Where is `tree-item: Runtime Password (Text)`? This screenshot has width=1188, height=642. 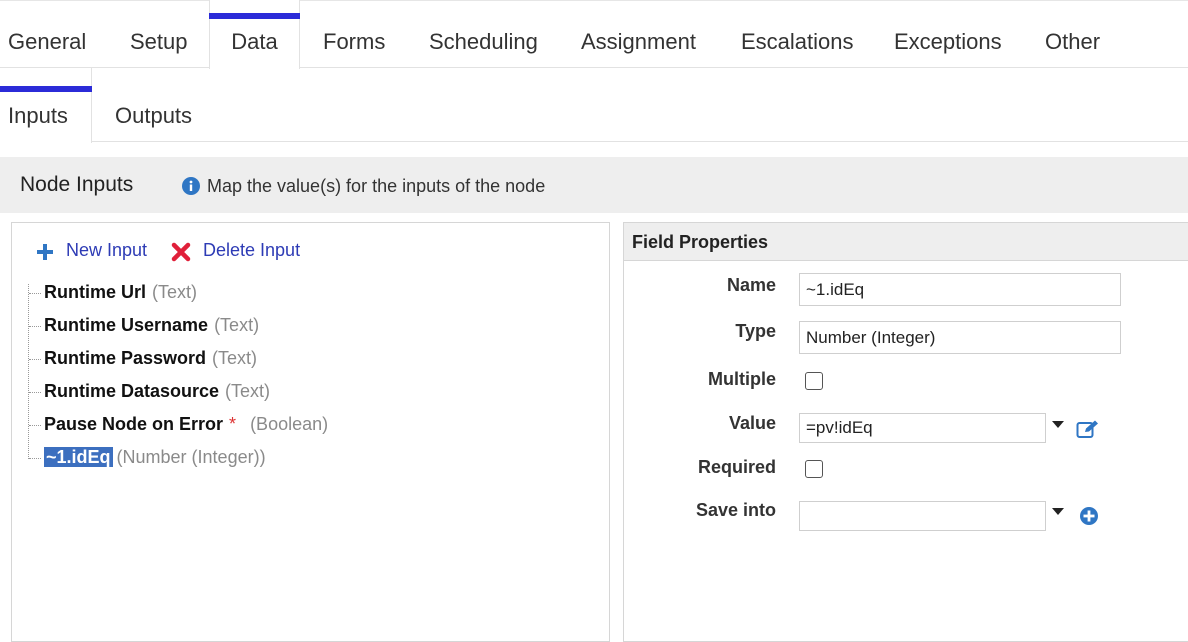 tree-item: Runtime Password (Text) is located at coordinates (143, 361).